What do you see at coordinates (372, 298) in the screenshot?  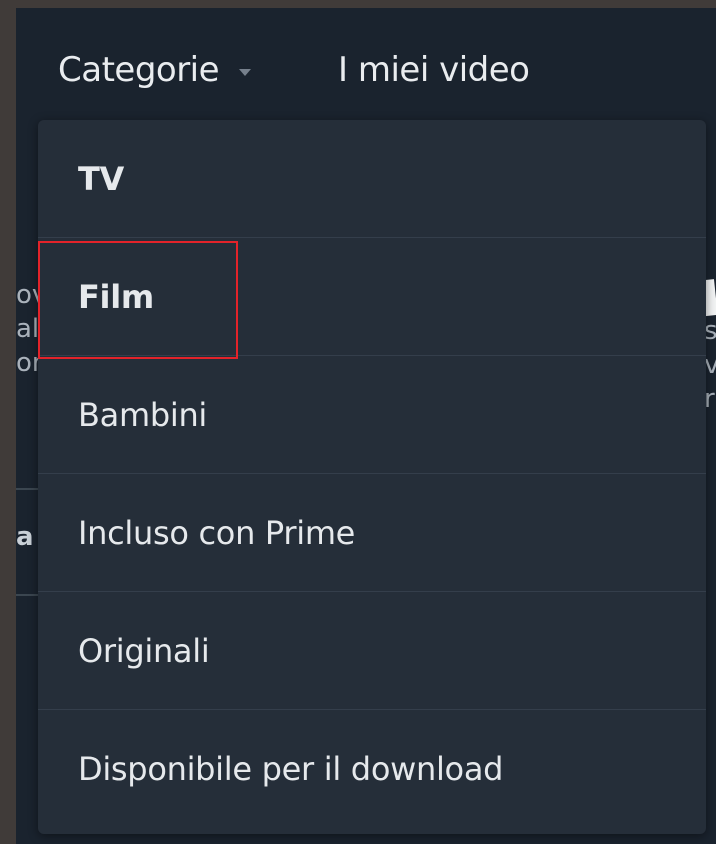 I see `menu-item-film: Film` at bounding box center [372, 298].